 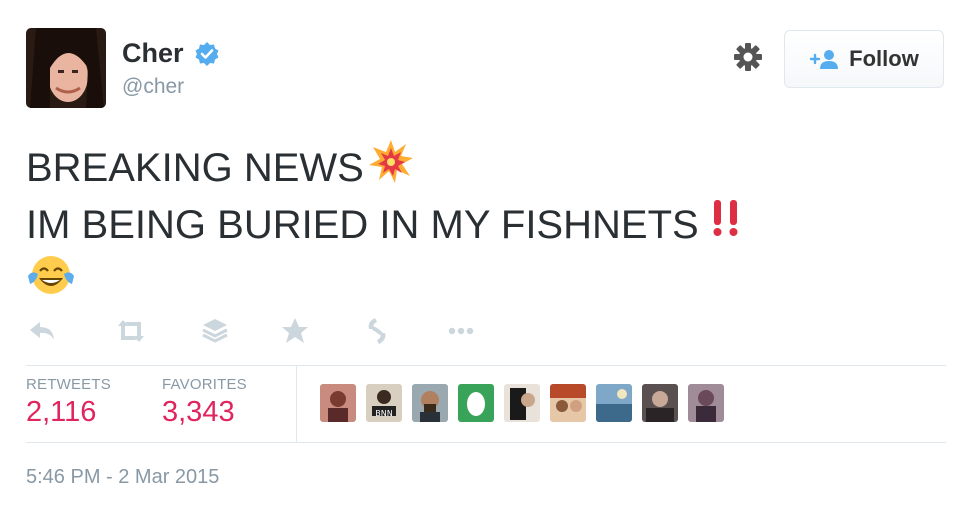 I want to click on retweets-count: 2,116, so click(x=61, y=412).